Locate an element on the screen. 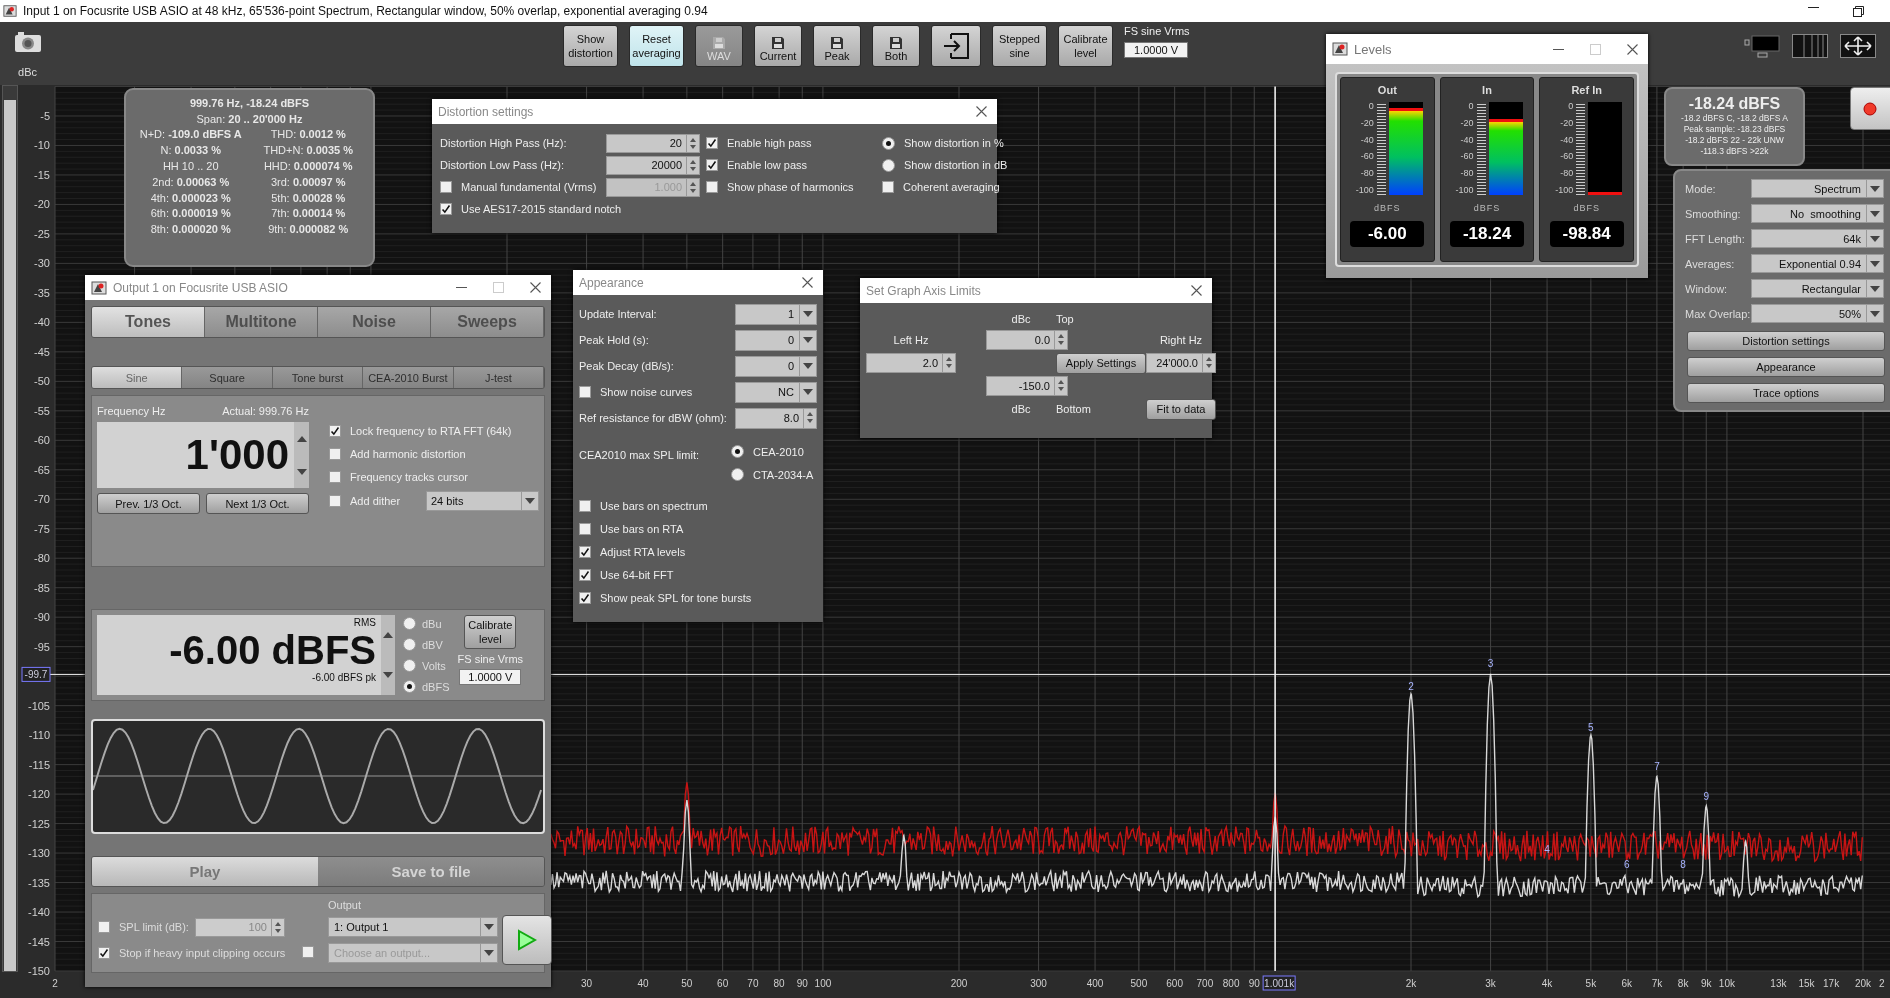 The image size is (1890, 998). fullscreen-icon is located at coordinates (1858, 46).